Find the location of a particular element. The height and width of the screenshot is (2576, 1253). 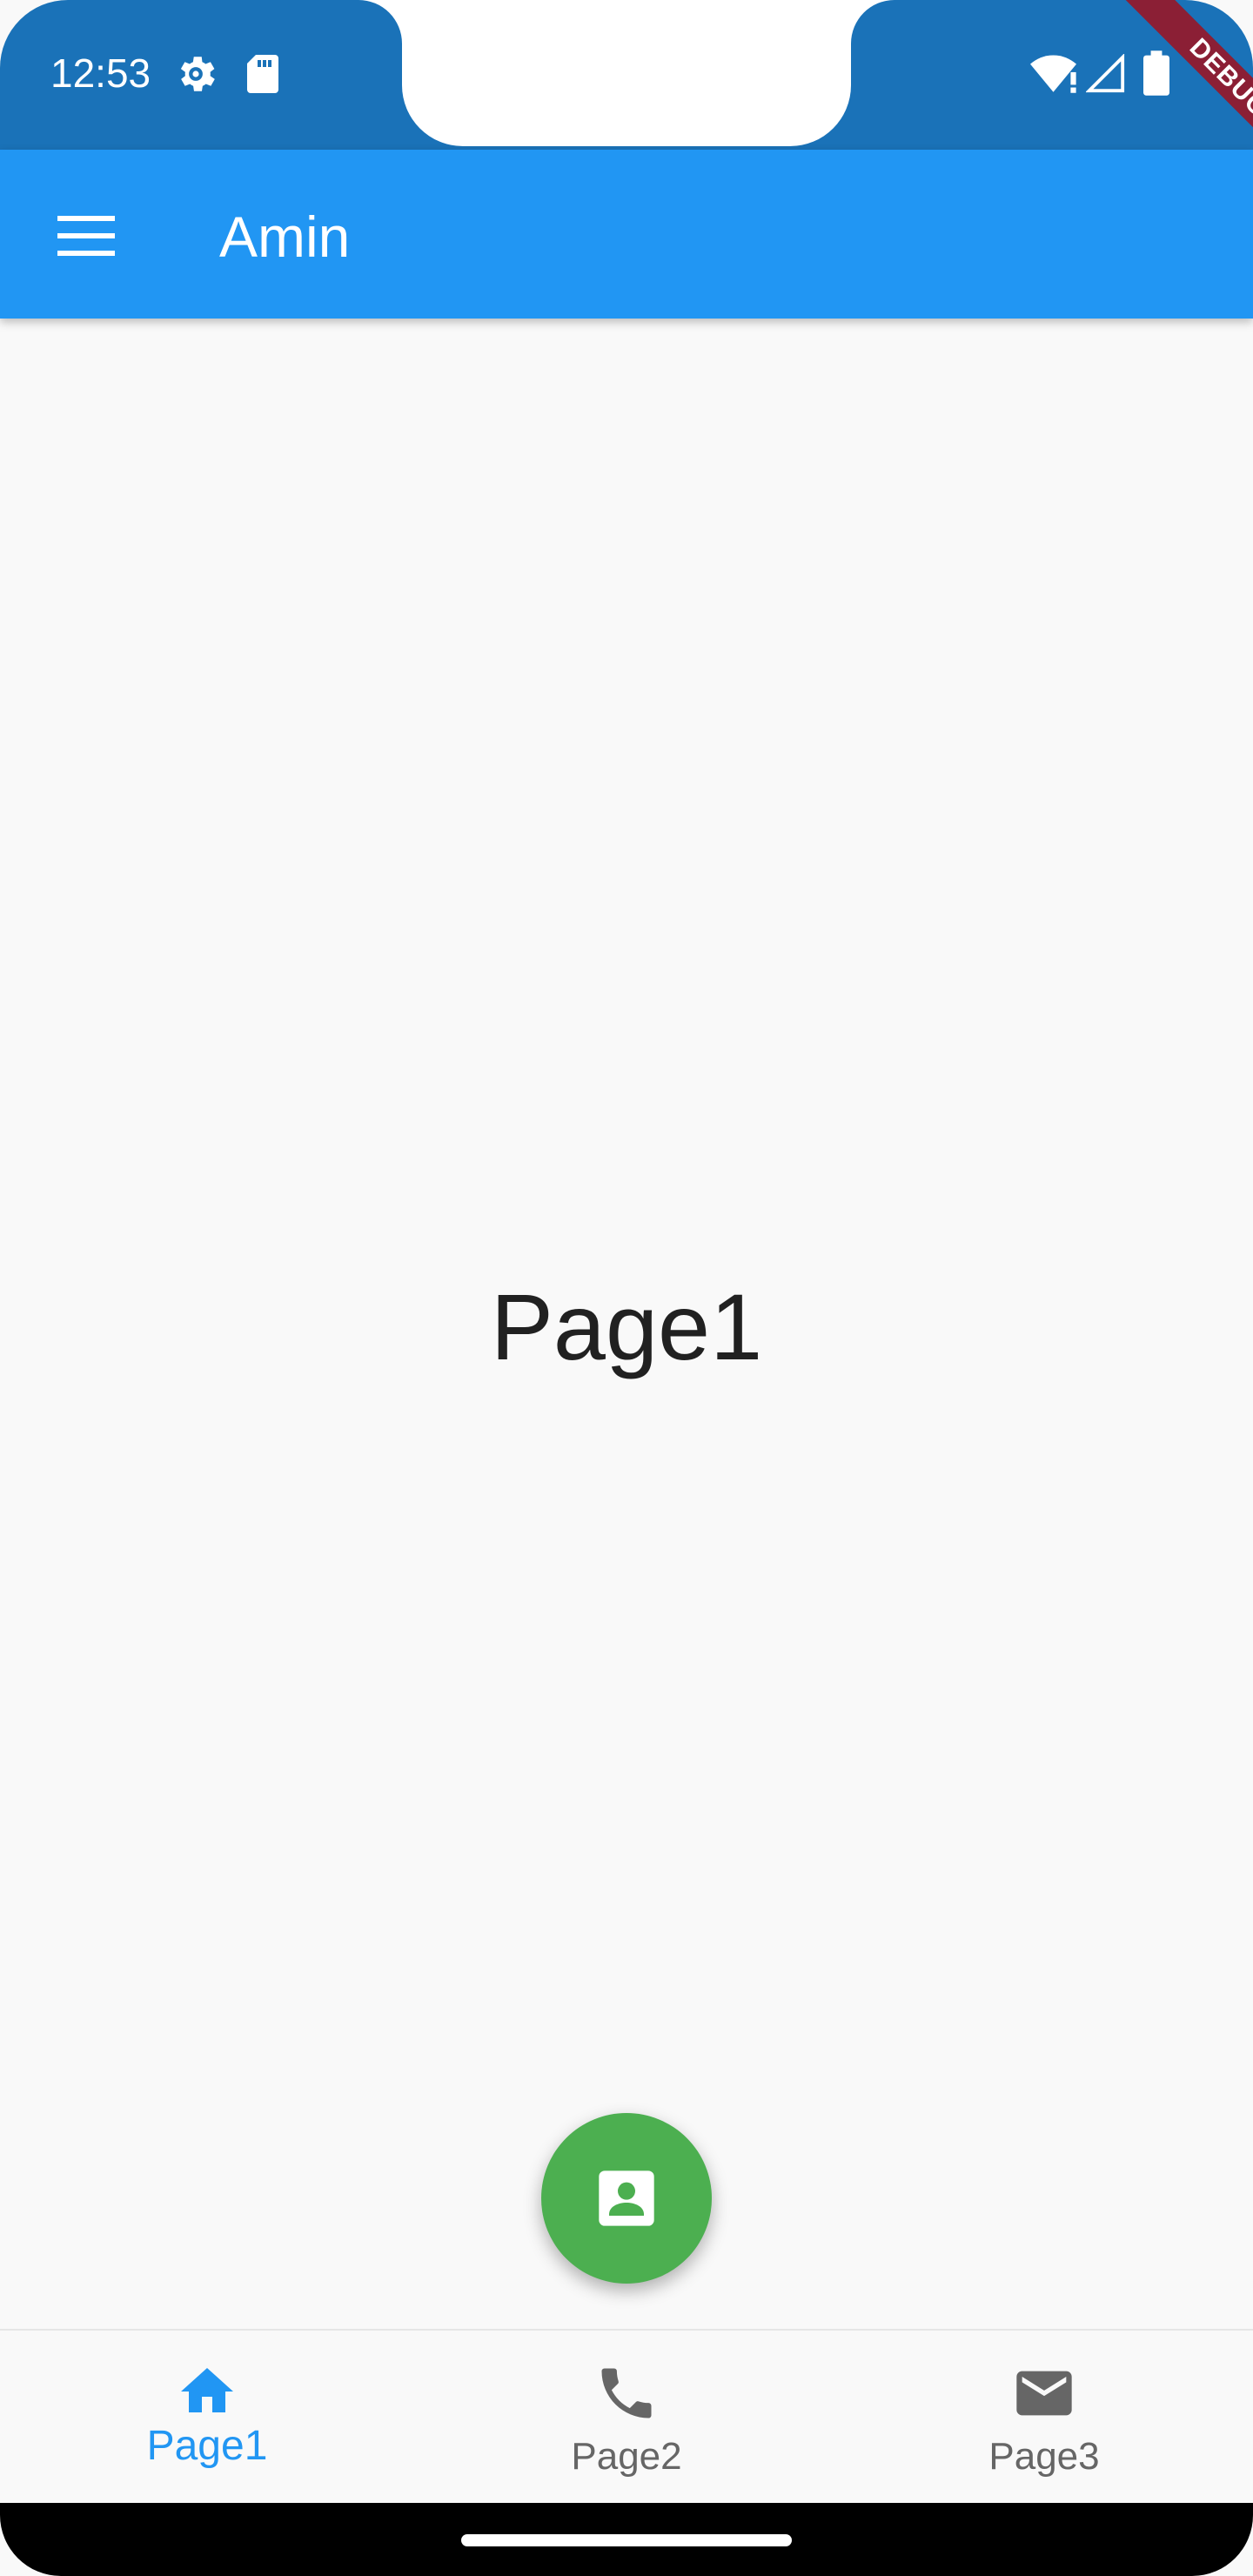

sd-card-icon is located at coordinates (262, 76).